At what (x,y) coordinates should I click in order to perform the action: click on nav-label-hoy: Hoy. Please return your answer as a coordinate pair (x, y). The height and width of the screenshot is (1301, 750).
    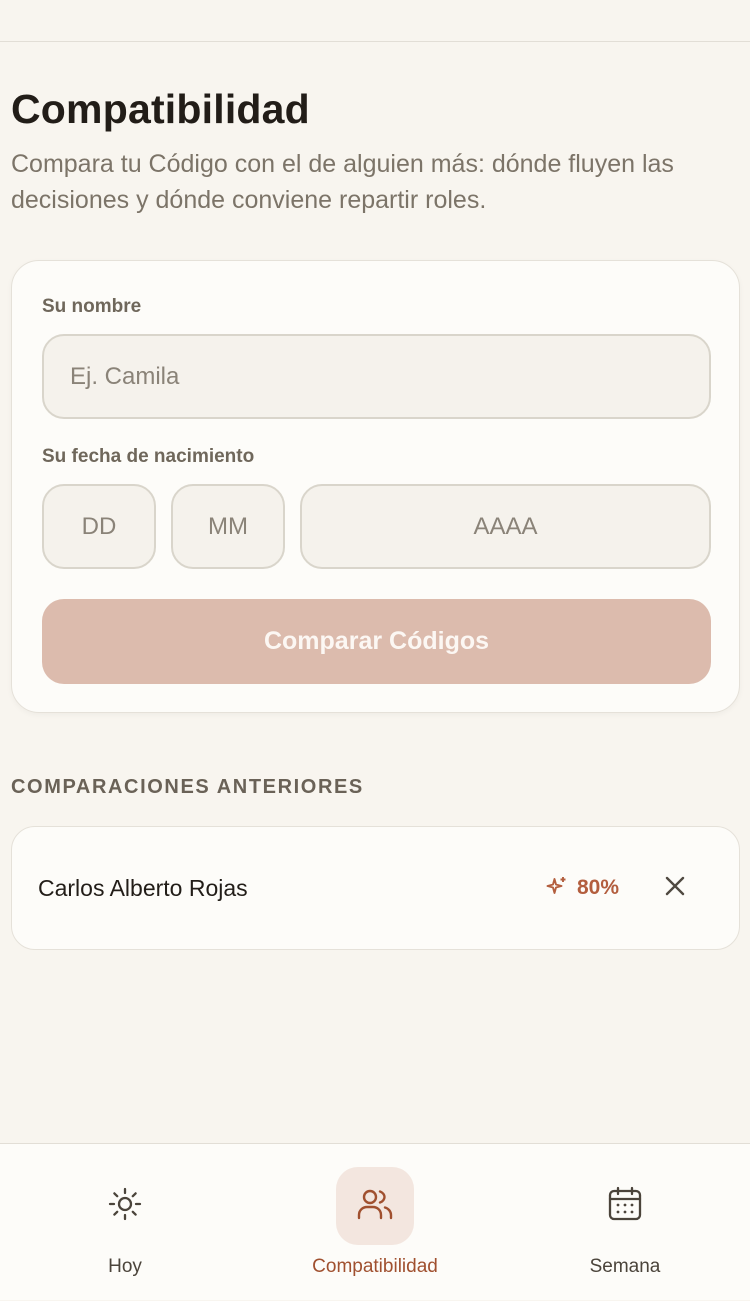
    Looking at the image, I should click on (125, 1266).